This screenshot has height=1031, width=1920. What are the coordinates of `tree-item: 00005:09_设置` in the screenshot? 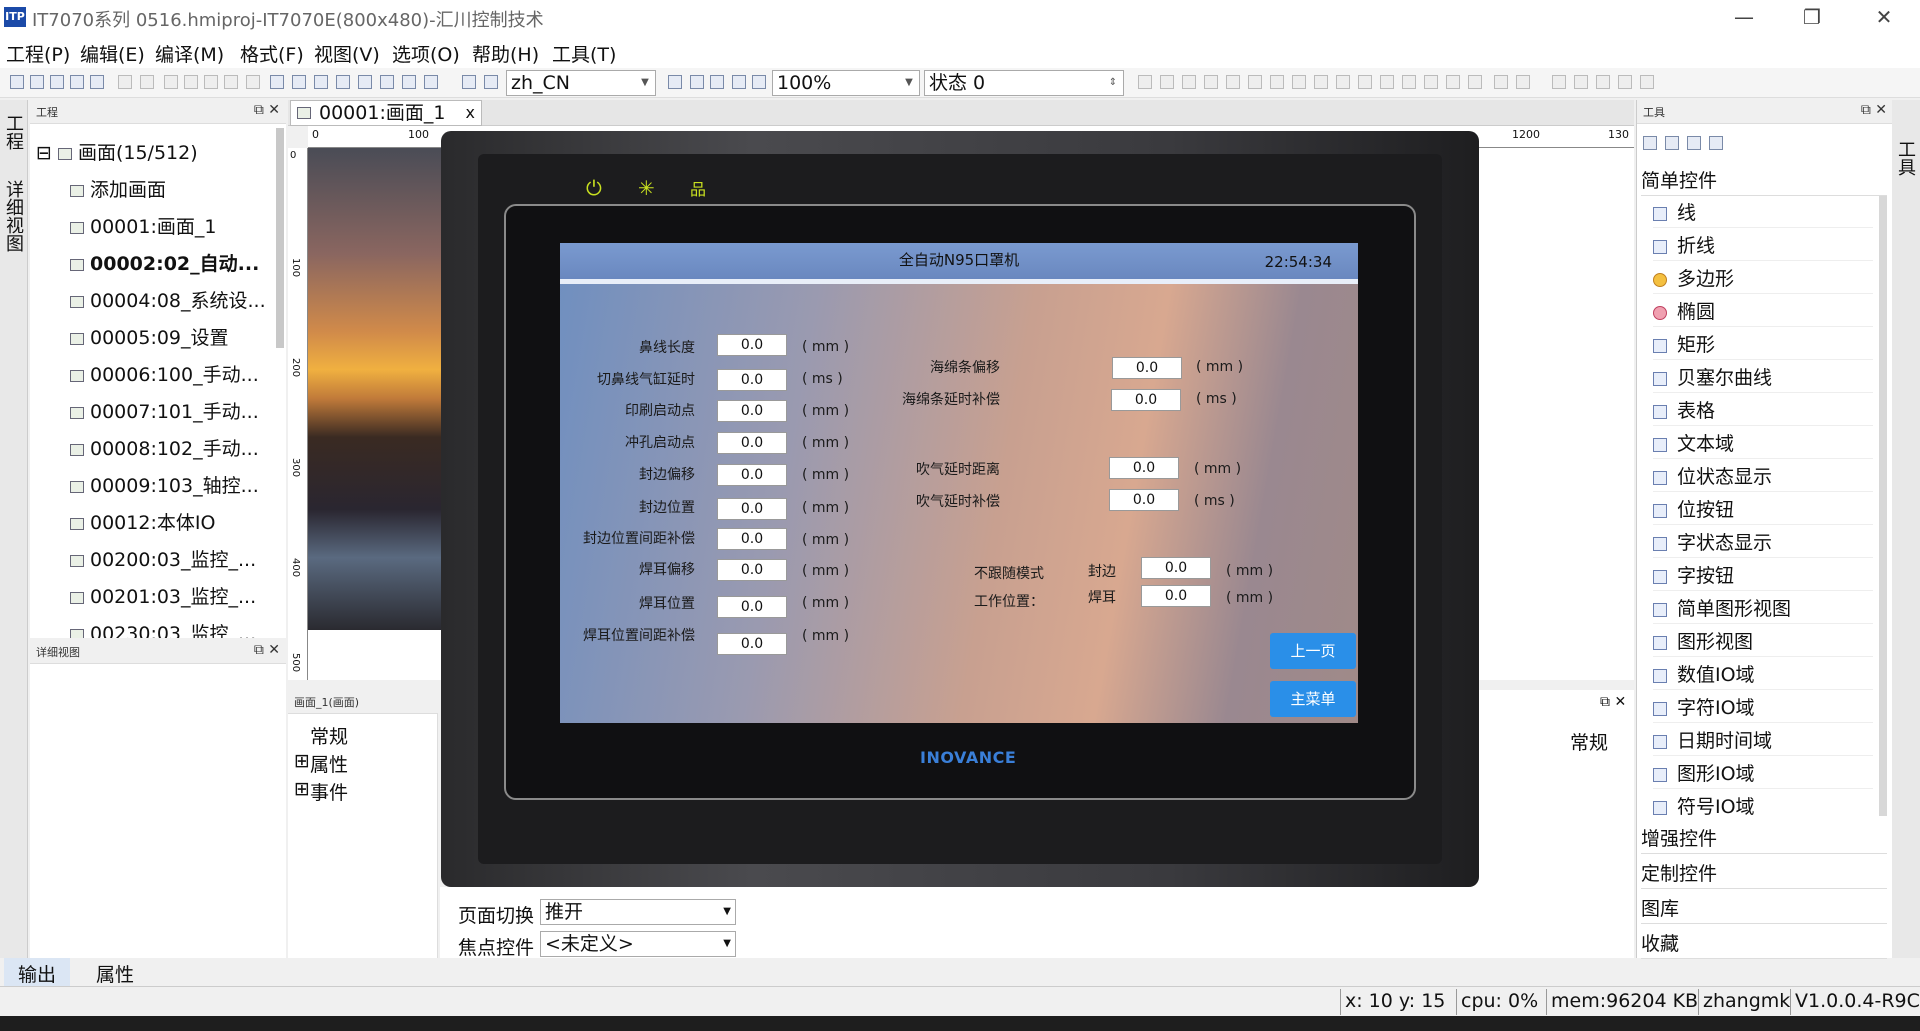 It's located at (149, 337).